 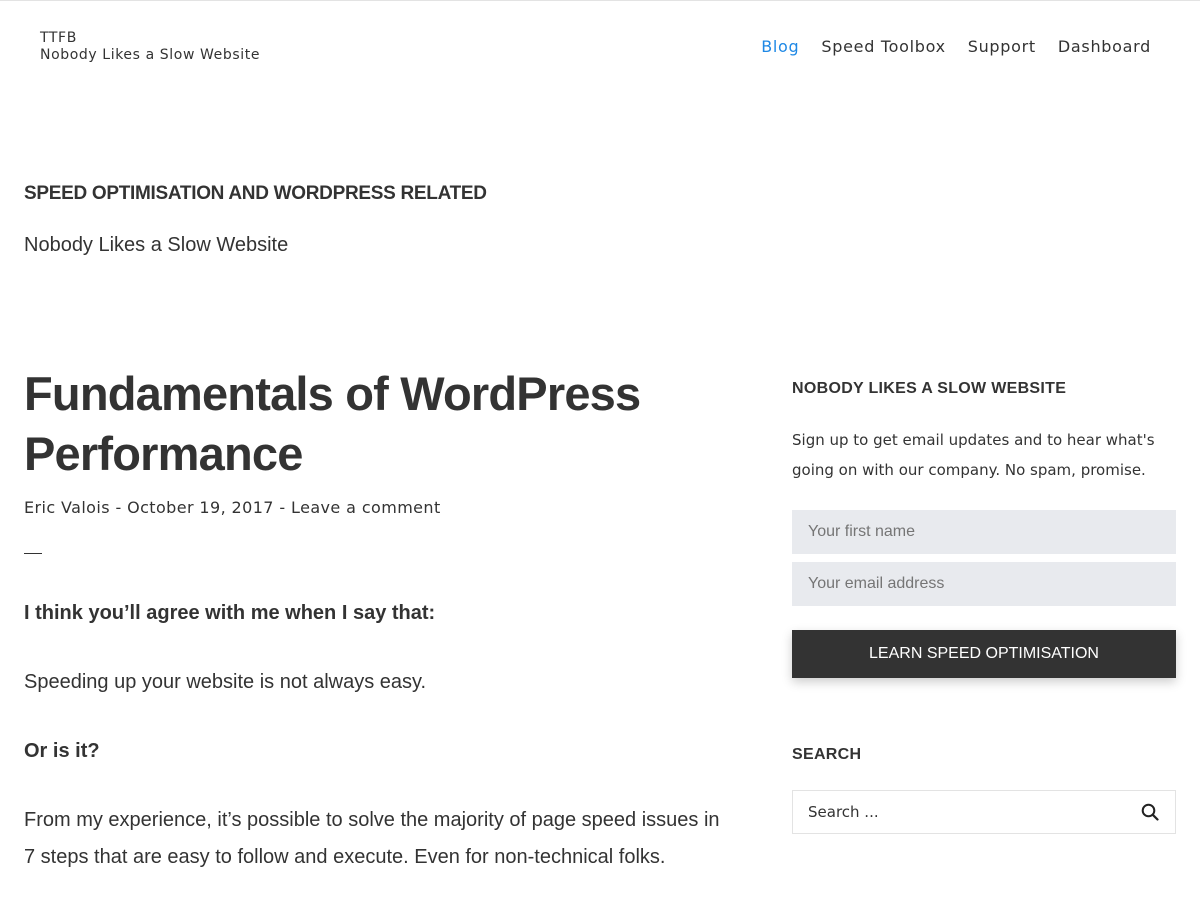 What do you see at coordinates (780, 47) in the screenshot?
I see `nav-item-blog: Blog` at bounding box center [780, 47].